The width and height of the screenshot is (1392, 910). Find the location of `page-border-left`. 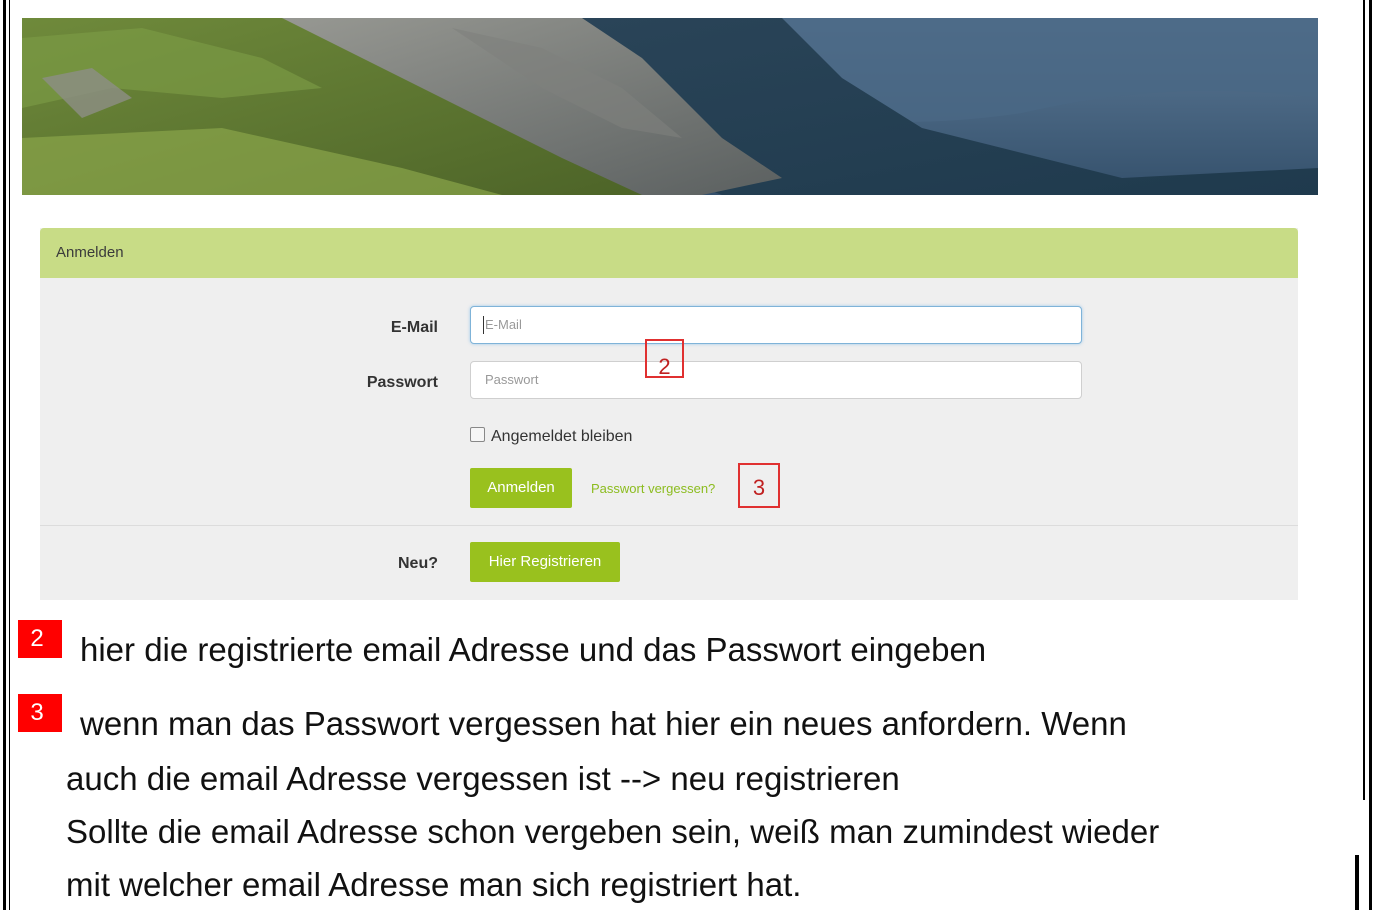

page-border-left is located at coordinates (4, 455).